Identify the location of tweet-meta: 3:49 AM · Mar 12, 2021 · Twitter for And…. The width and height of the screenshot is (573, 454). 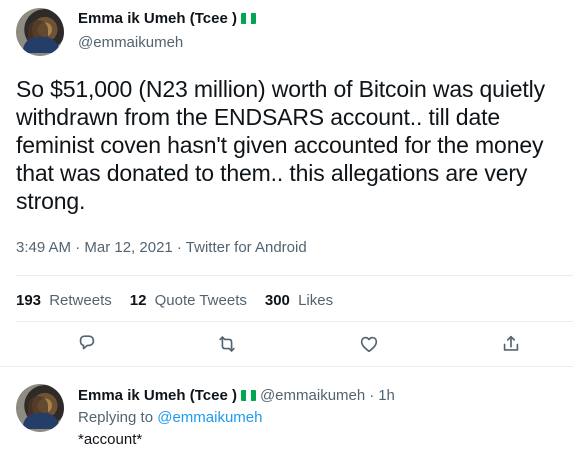
(161, 247).